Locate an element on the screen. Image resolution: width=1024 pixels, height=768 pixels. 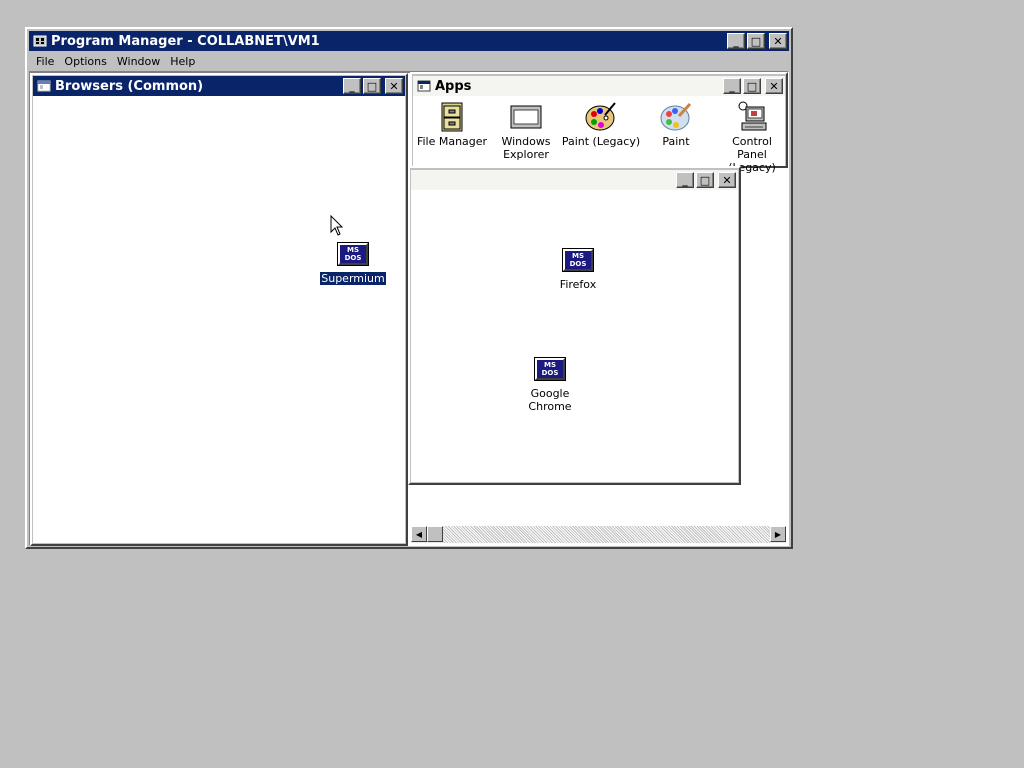
close-button: ✕ is located at coordinates (778, 41).